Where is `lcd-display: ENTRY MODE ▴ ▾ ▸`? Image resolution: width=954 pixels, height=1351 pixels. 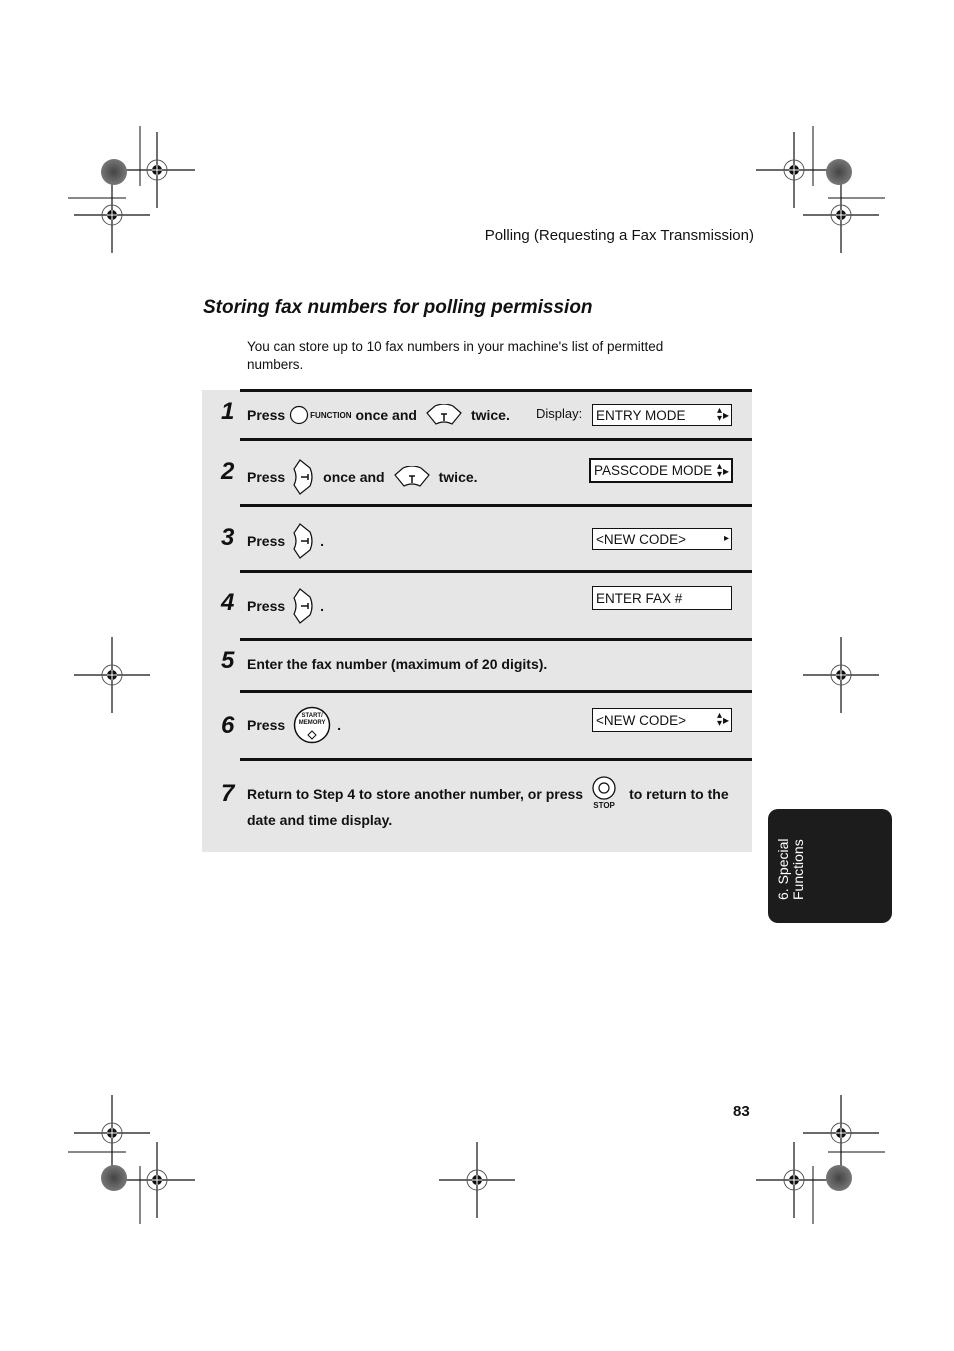
lcd-display: ENTRY MODE ▴ ▾ ▸ is located at coordinates (662, 415).